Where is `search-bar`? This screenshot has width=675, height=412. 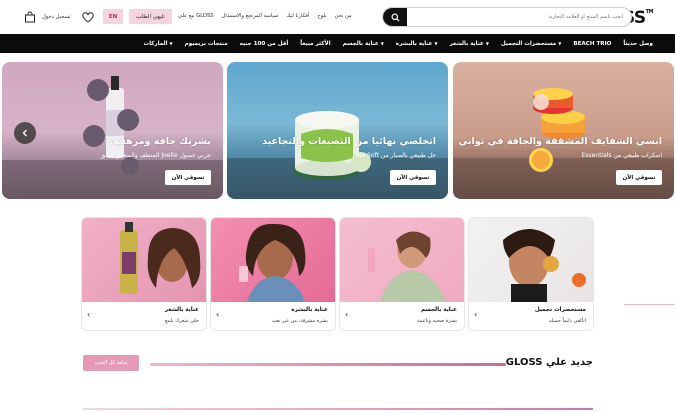 search-bar is located at coordinates (507, 17).